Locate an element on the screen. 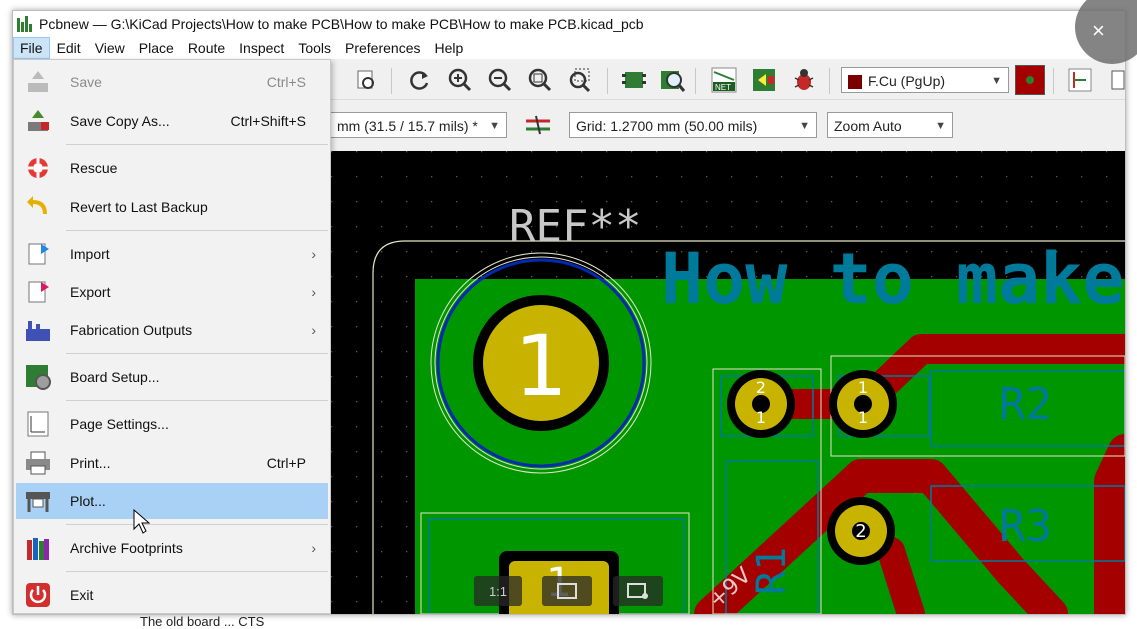 This screenshot has height=629, width=1137. pad-group-a: 2 1 is located at coordinates (761, 404).